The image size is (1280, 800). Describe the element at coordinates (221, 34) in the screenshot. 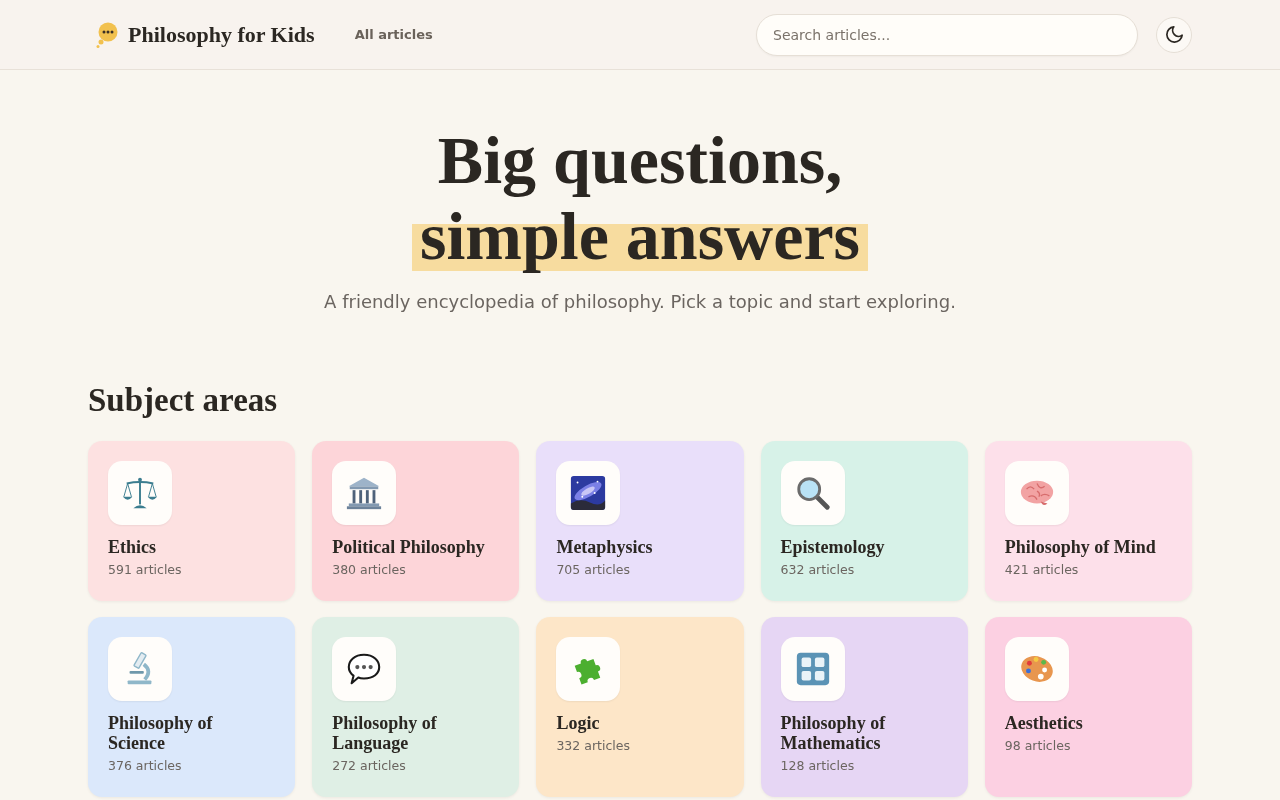

I see `site-title: Philosophy for Kids` at that location.